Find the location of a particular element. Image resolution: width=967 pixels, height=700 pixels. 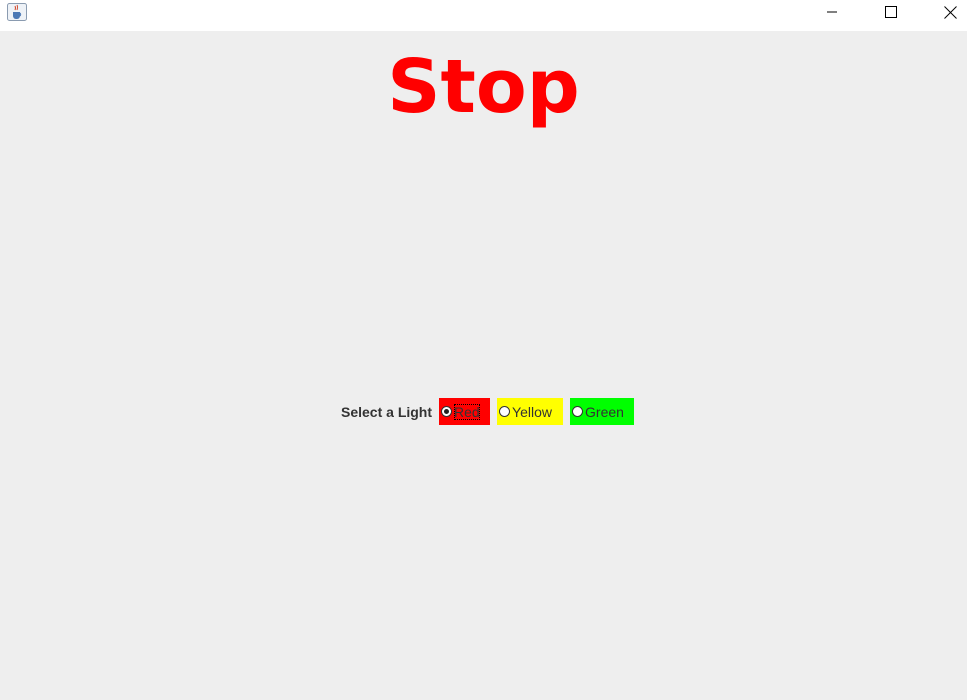

radio-yellow: Yellow is located at coordinates (530, 411).